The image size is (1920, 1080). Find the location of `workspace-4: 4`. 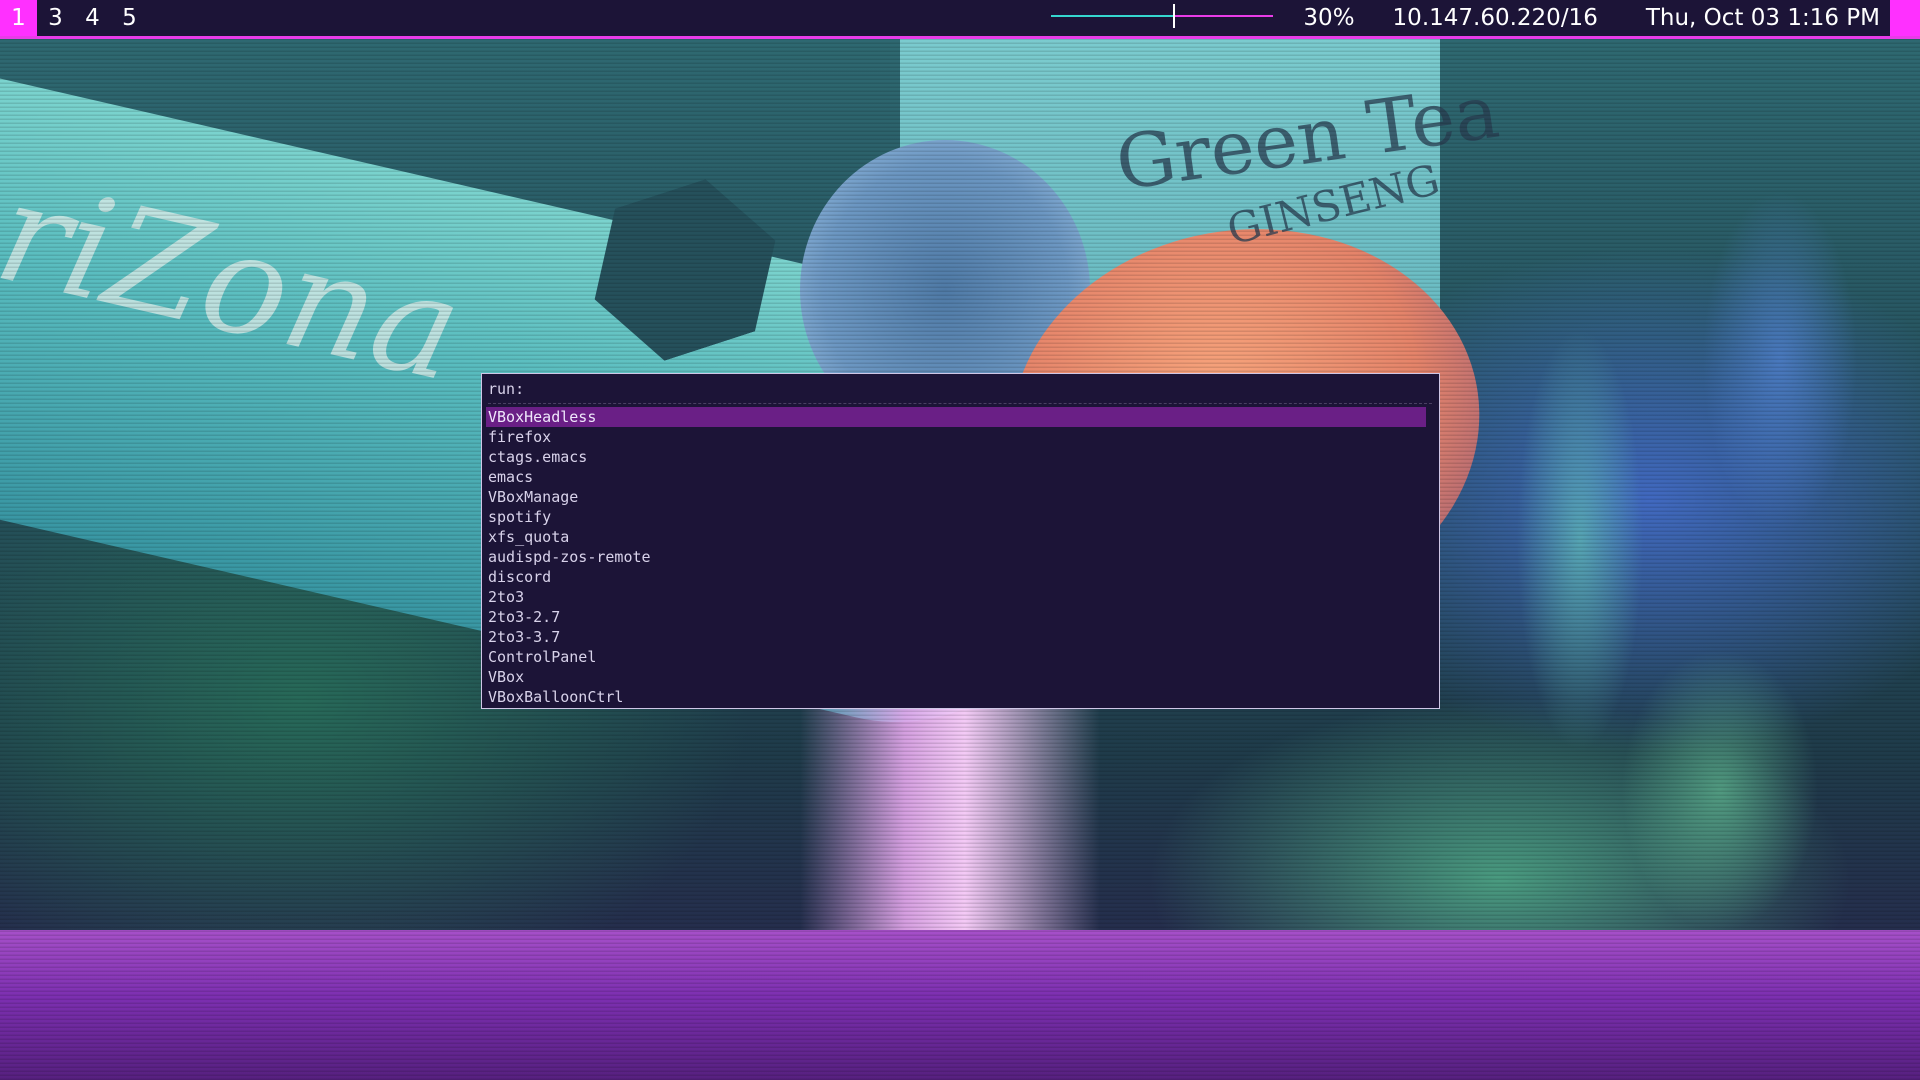

workspace-4: 4 is located at coordinates (92, 18).